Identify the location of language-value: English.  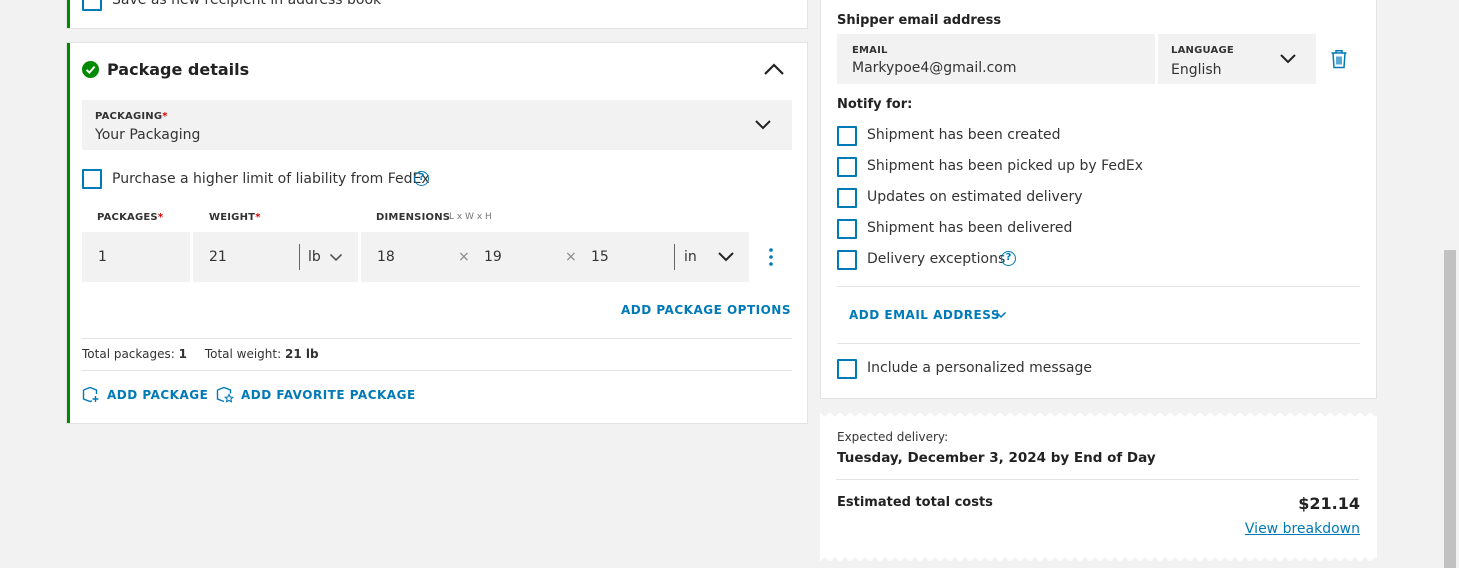
(1196, 70).